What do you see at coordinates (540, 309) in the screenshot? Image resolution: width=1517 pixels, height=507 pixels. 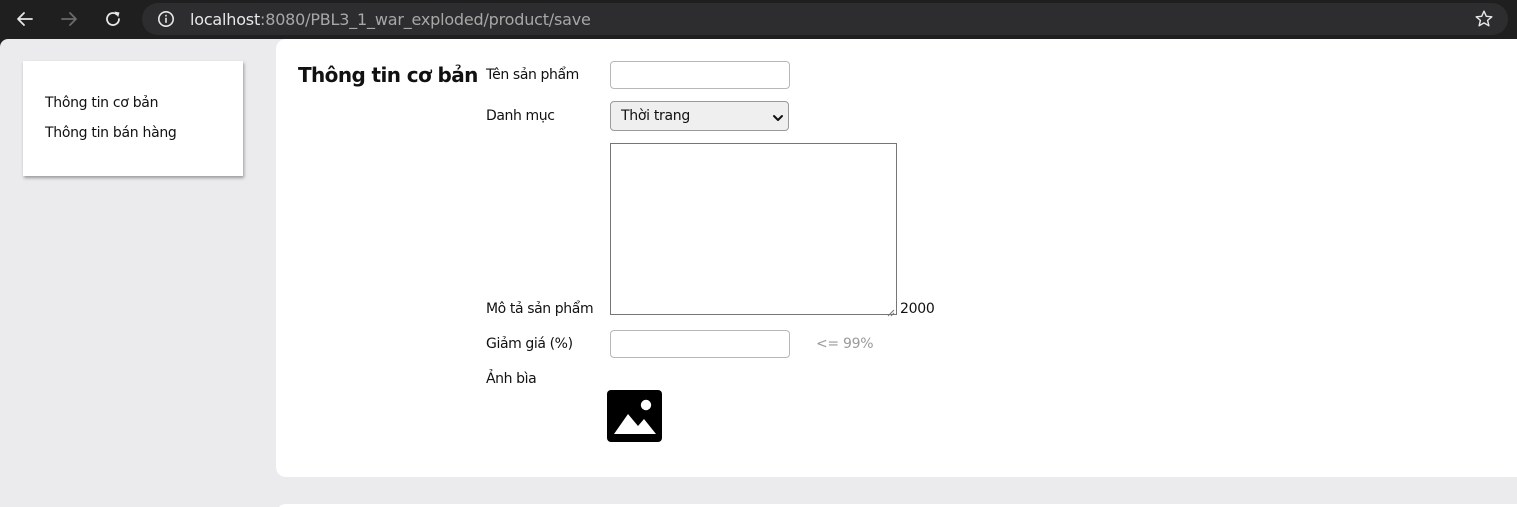 I see `description-label: Mô tả sản phẩm` at bounding box center [540, 309].